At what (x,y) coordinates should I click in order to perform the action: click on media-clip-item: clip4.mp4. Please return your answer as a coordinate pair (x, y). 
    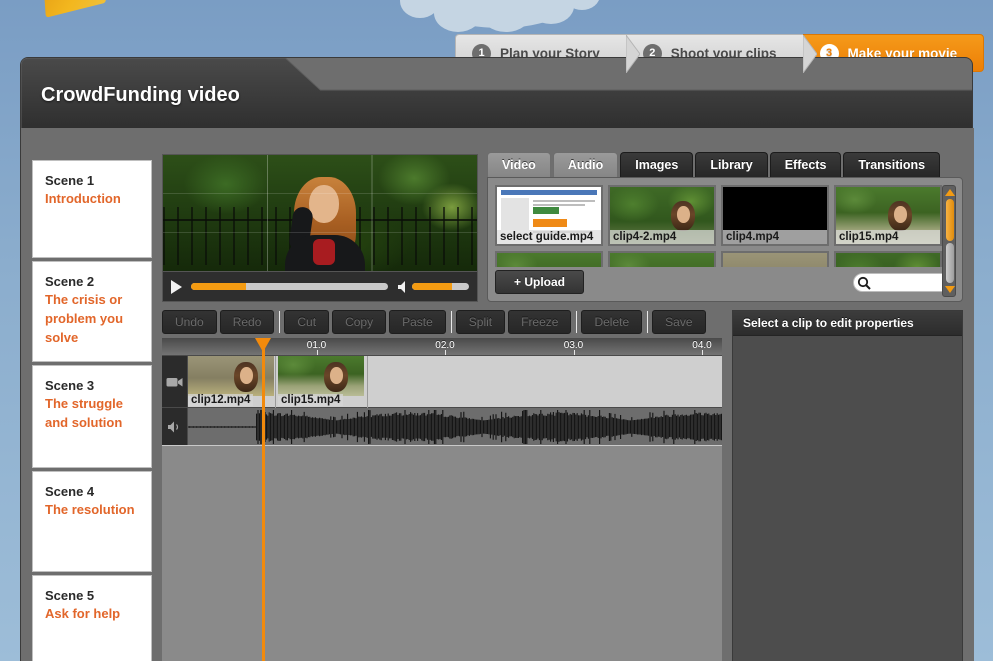
    Looking at the image, I should click on (775, 215).